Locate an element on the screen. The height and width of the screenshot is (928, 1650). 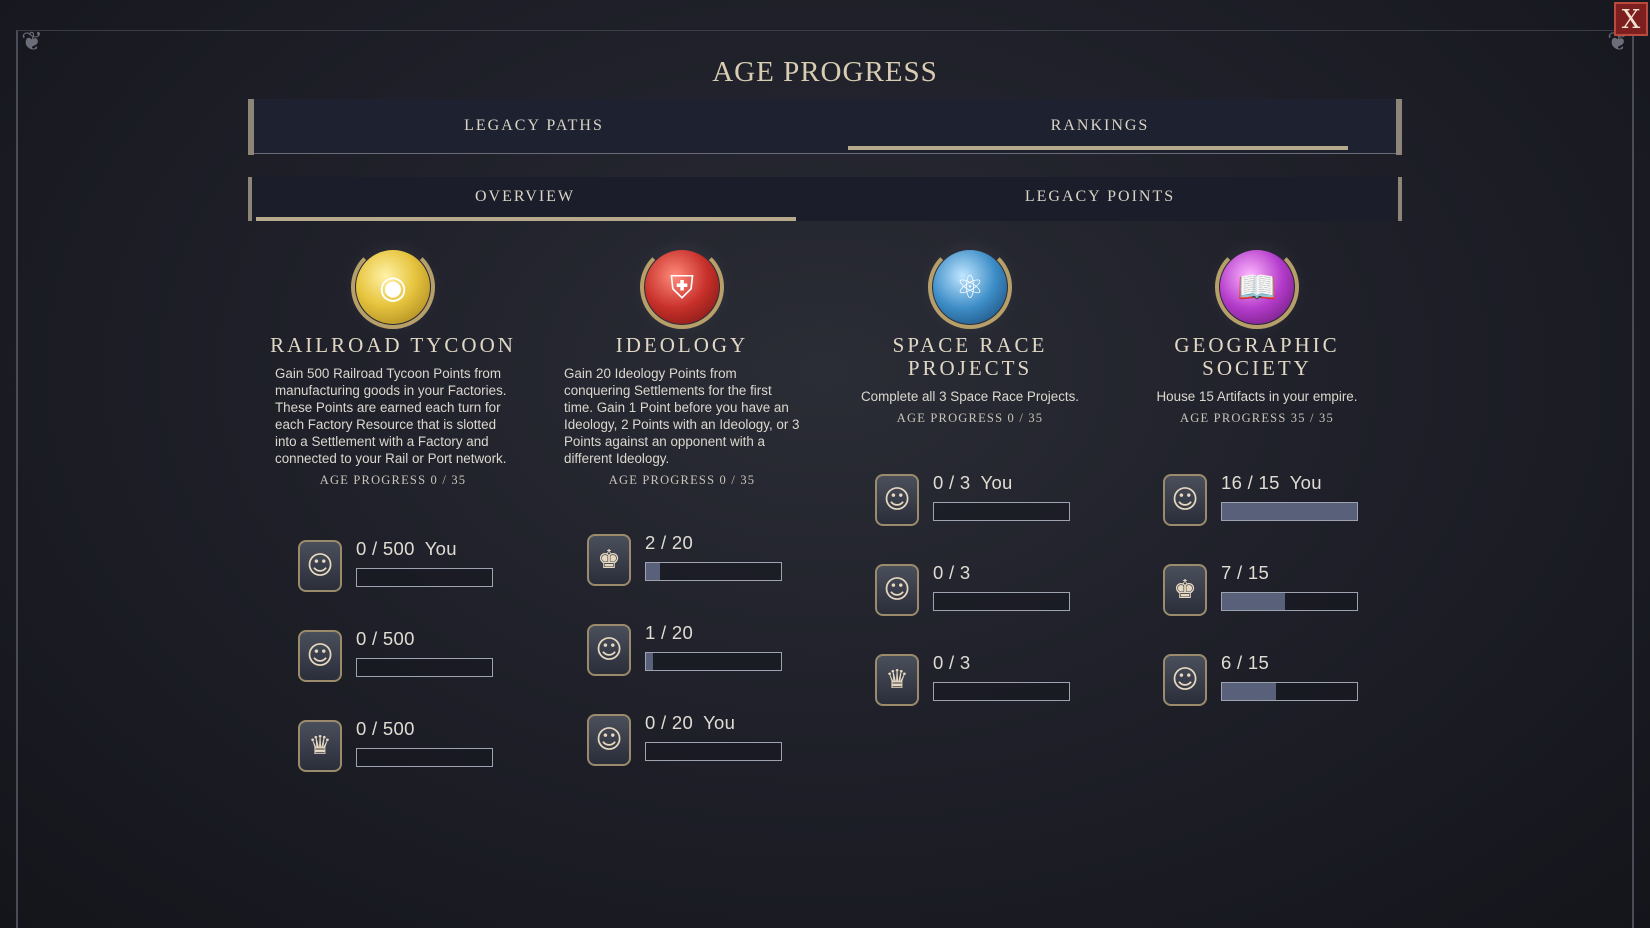
active-subtab-indicator is located at coordinates (526, 219).